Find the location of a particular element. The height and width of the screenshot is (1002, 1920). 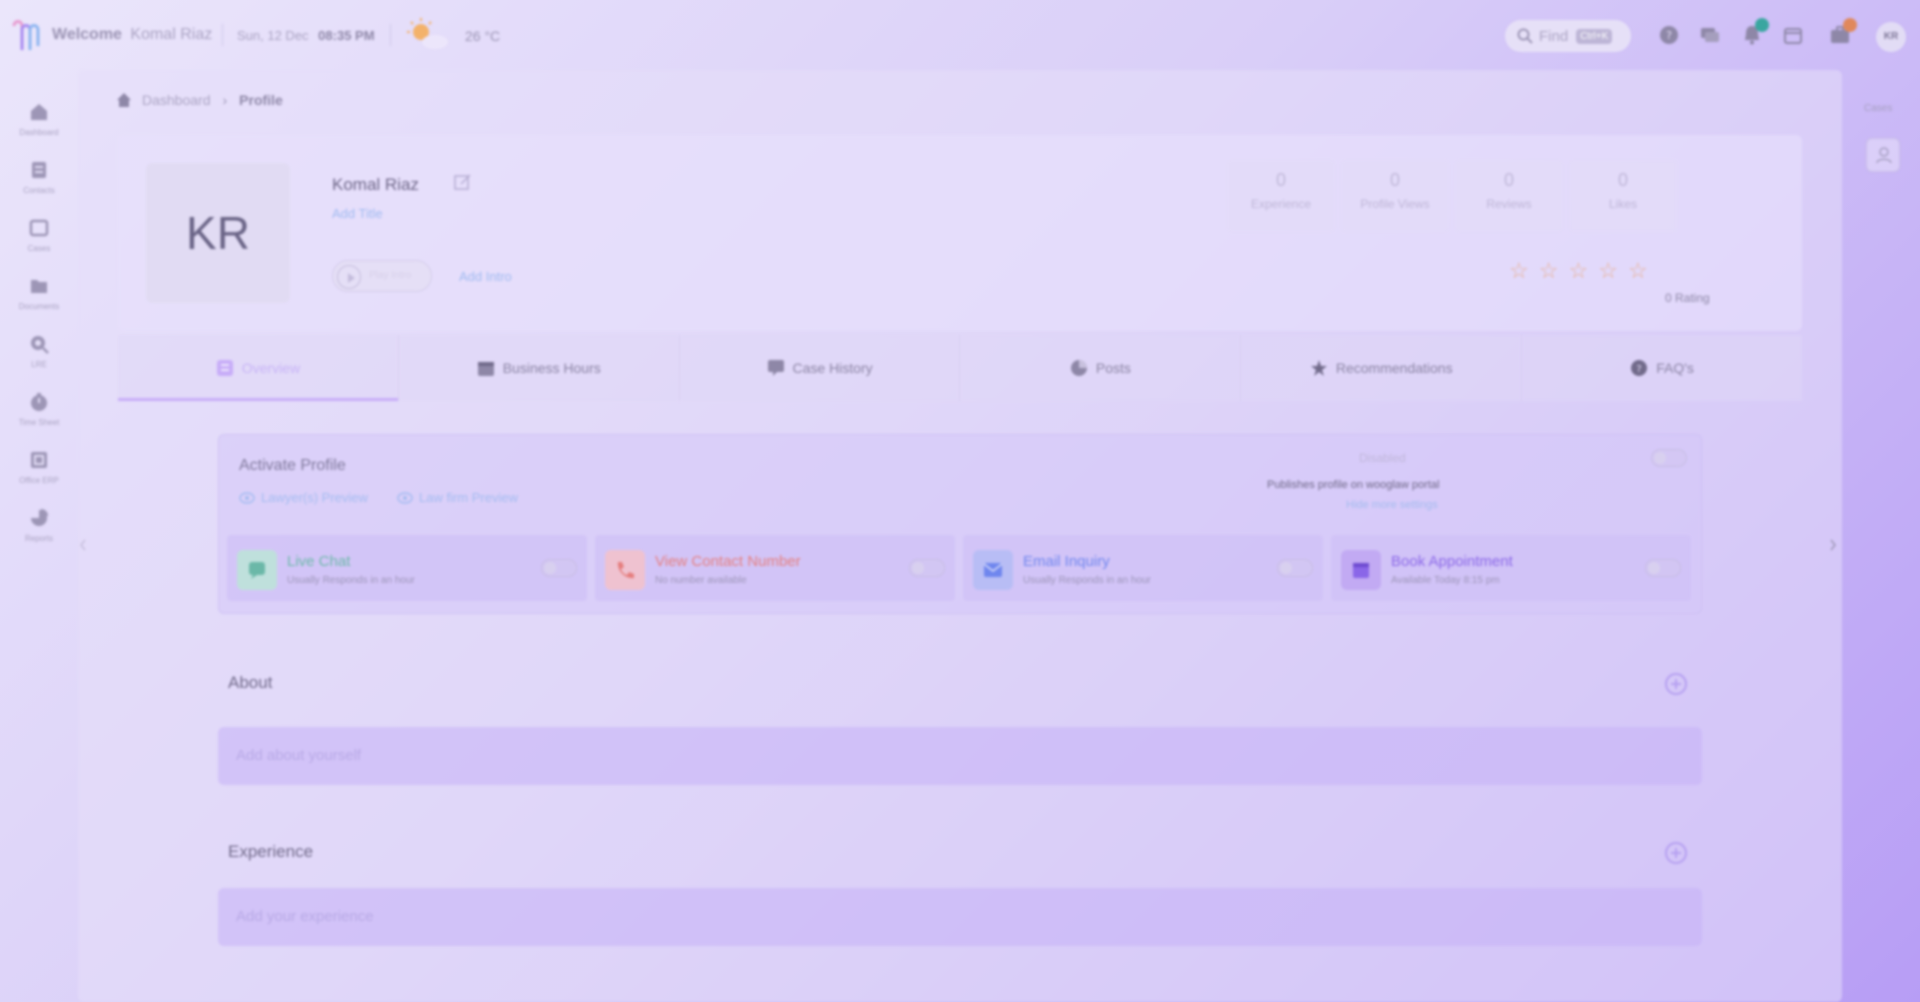

sidebar-item-label: Time Sheet is located at coordinates (39, 422).